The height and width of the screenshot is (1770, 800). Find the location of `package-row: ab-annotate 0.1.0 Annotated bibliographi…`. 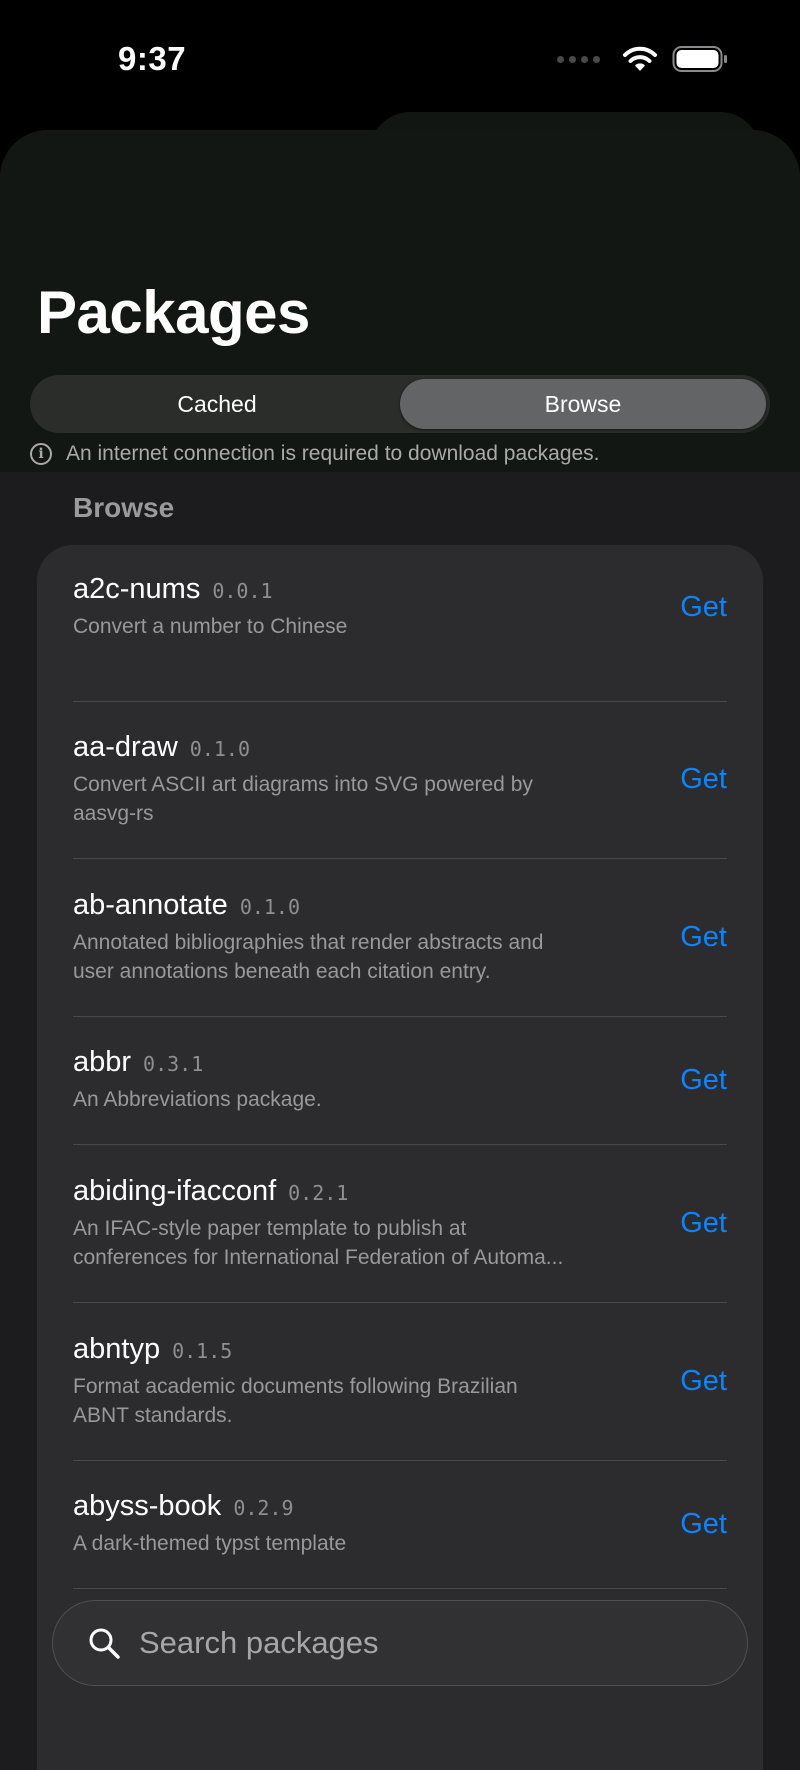

package-row: ab-annotate 0.1.0 Annotated bibliographi… is located at coordinates (400, 937).